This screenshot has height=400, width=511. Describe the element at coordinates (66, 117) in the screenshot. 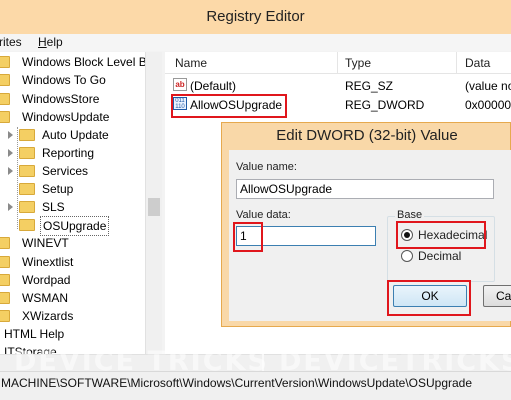

I see `tree-item-label: WindowsUpdate` at that location.